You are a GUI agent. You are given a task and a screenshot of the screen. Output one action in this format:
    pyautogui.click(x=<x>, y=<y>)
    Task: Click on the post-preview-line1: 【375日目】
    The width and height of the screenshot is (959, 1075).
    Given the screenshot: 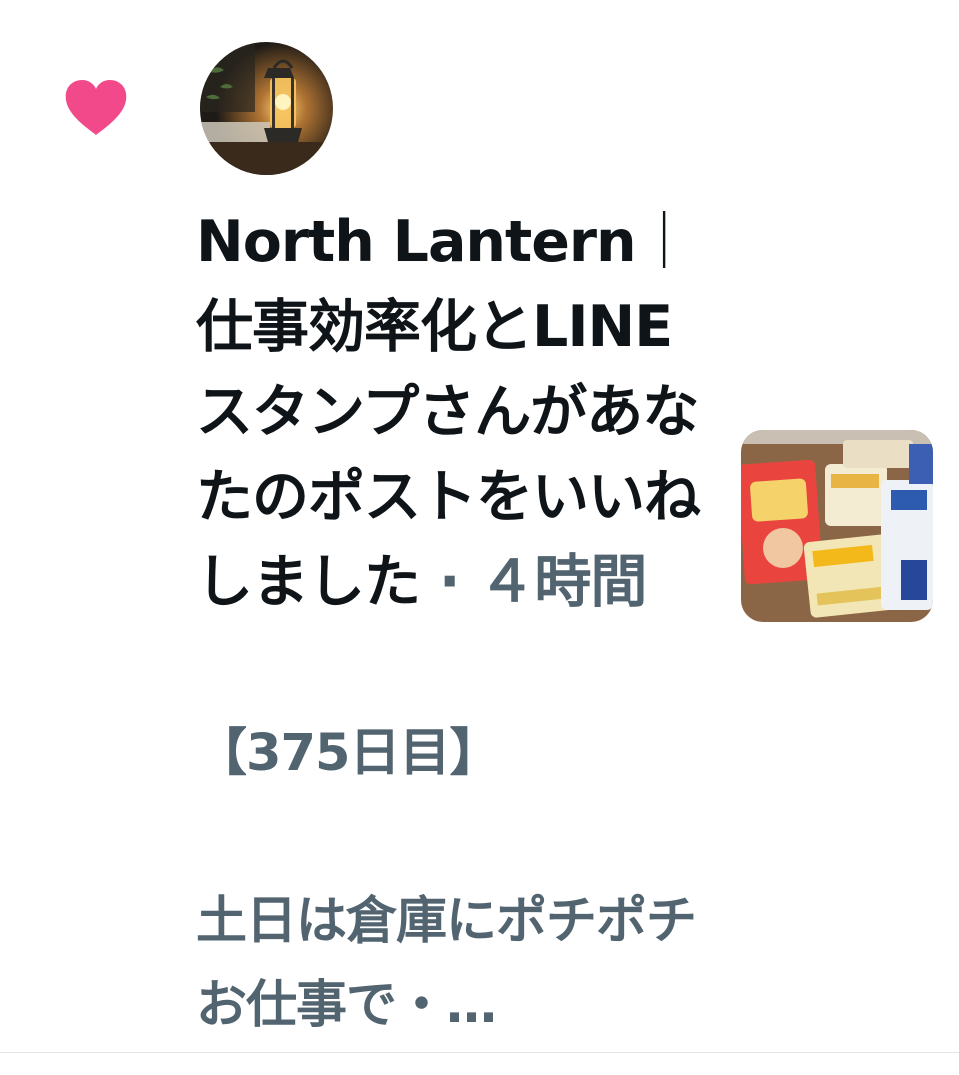 What is the action you would take?
    pyautogui.click(x=348, y=753)
    